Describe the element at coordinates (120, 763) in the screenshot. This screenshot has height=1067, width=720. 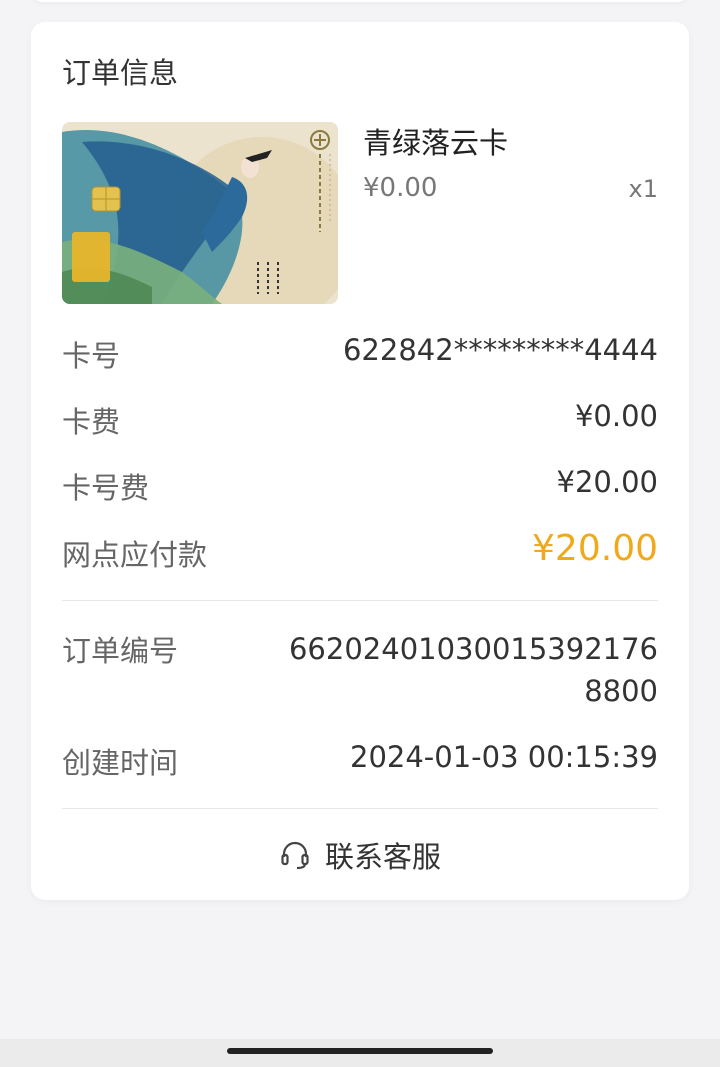
I see `created-time-label: 创建时间` at that location.